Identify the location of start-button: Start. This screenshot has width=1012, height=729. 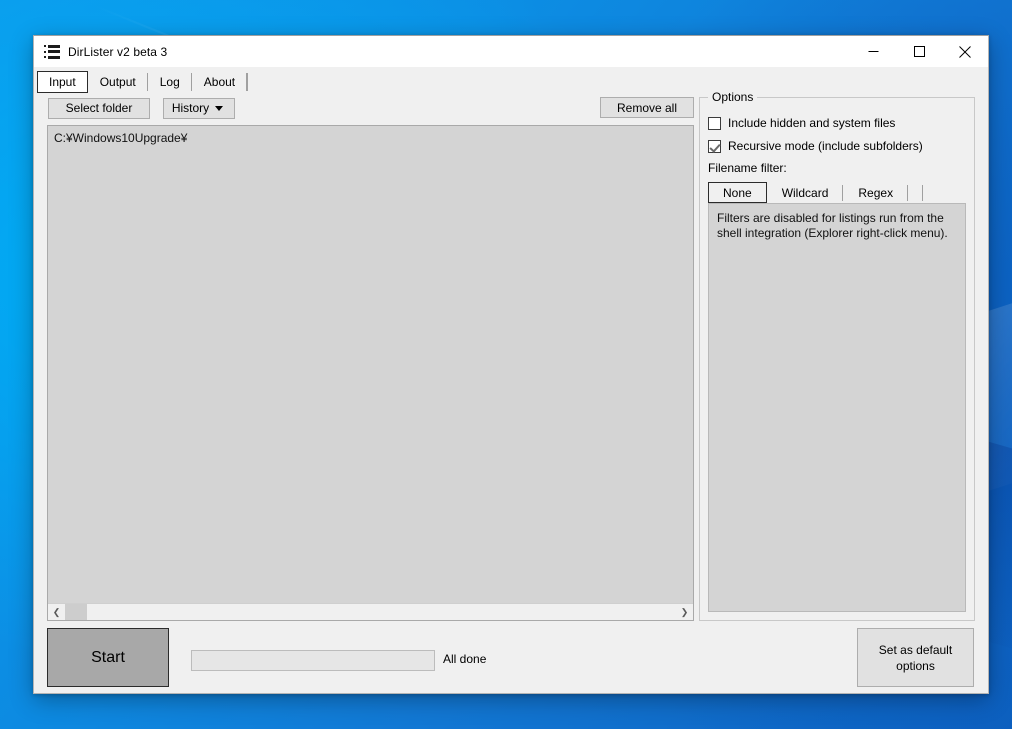
(108, 657).